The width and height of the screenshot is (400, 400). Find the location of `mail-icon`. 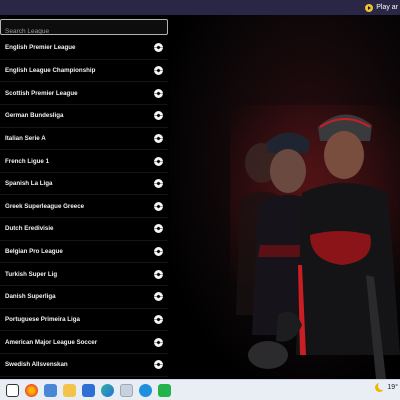

mail-icon is located at coordinates (88, 390).